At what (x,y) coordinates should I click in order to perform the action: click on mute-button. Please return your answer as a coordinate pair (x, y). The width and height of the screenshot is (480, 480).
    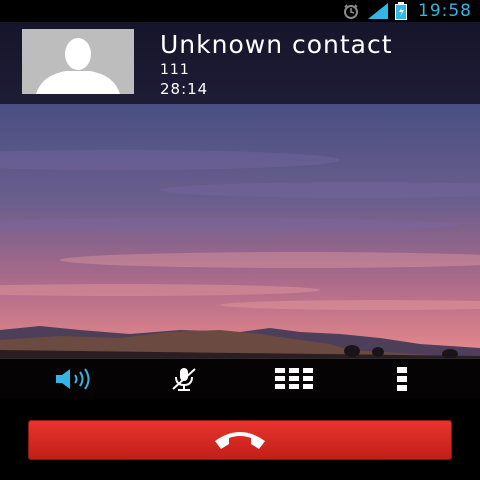
    Looking at the image, I should click on (184, 379).